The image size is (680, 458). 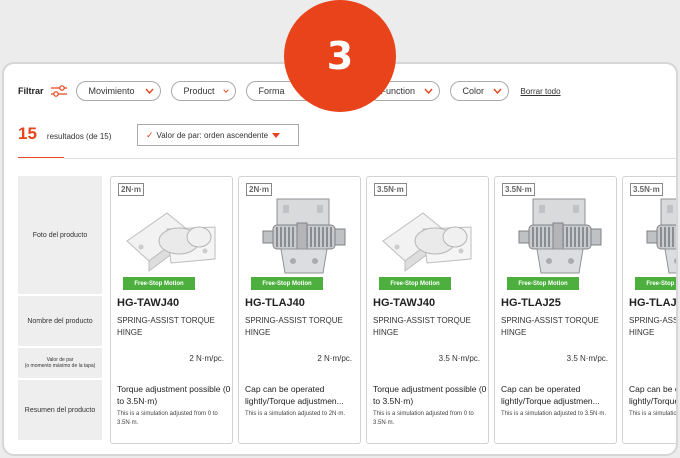 What do you see at coordinates (541, 91) in the screenshot?
I see `clear-all-link: Borrar todo` at bounding box center [541, 91].